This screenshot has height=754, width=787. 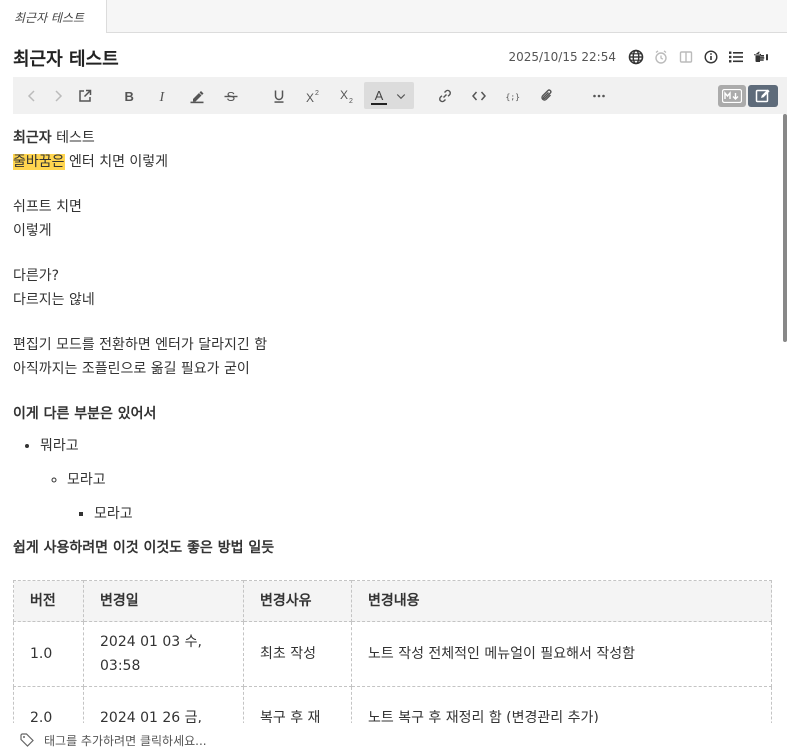 What do you see at coordinates (561, 654) in the screenshot?
I see `table-cell: 노트 작성 전체적인 메뉴얼이 필요해서 작성함` at bounding box center [561, 654].